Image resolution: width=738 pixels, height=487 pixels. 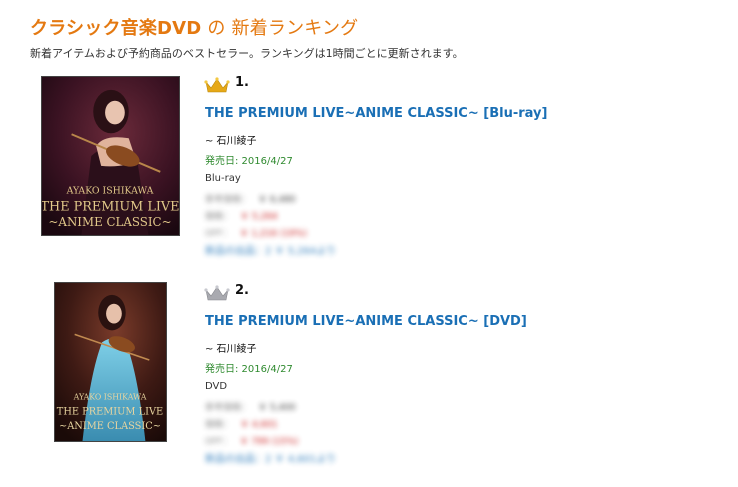 I want to click on other-offers-link: 新品の出品：2 ￥ 4,601より, so click(x=270, y=457).